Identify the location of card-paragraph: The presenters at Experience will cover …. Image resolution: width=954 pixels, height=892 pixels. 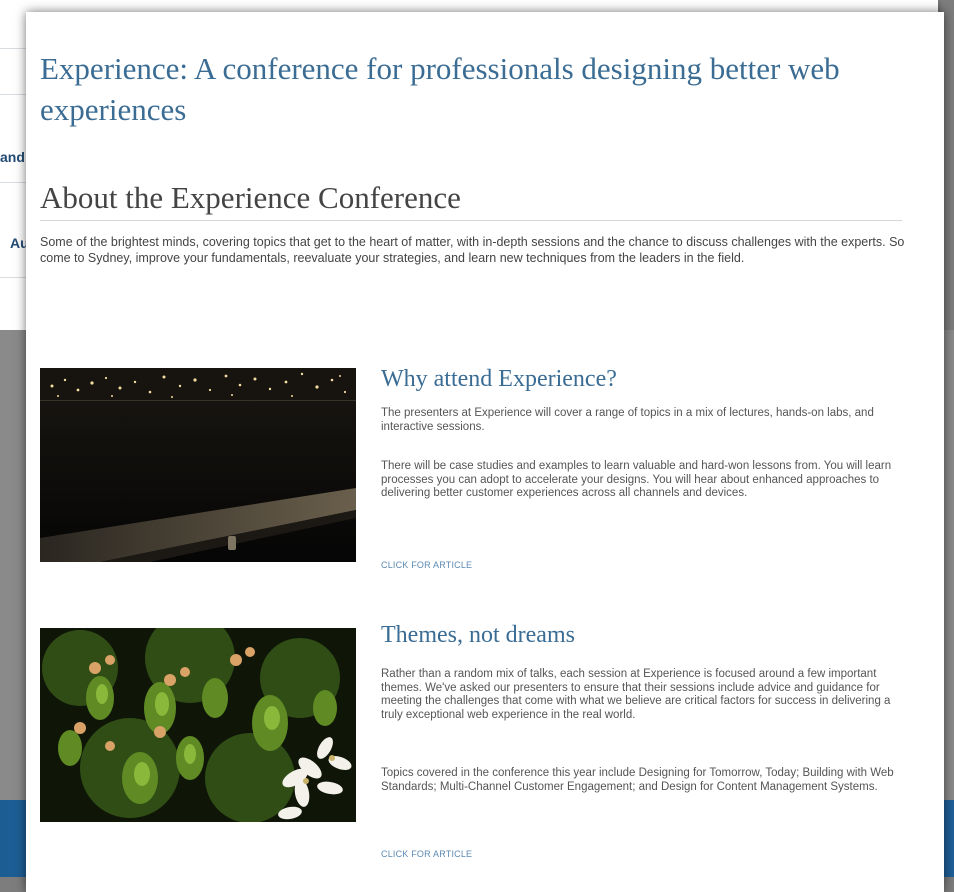
(627, 420).